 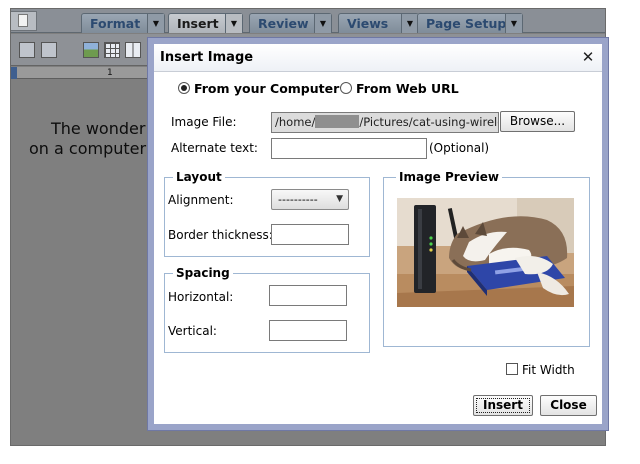 What do you see at coordinates (466, 23) in the screenshot?
I see `tab-label: Page Setup` at bounding box center [466, 23].